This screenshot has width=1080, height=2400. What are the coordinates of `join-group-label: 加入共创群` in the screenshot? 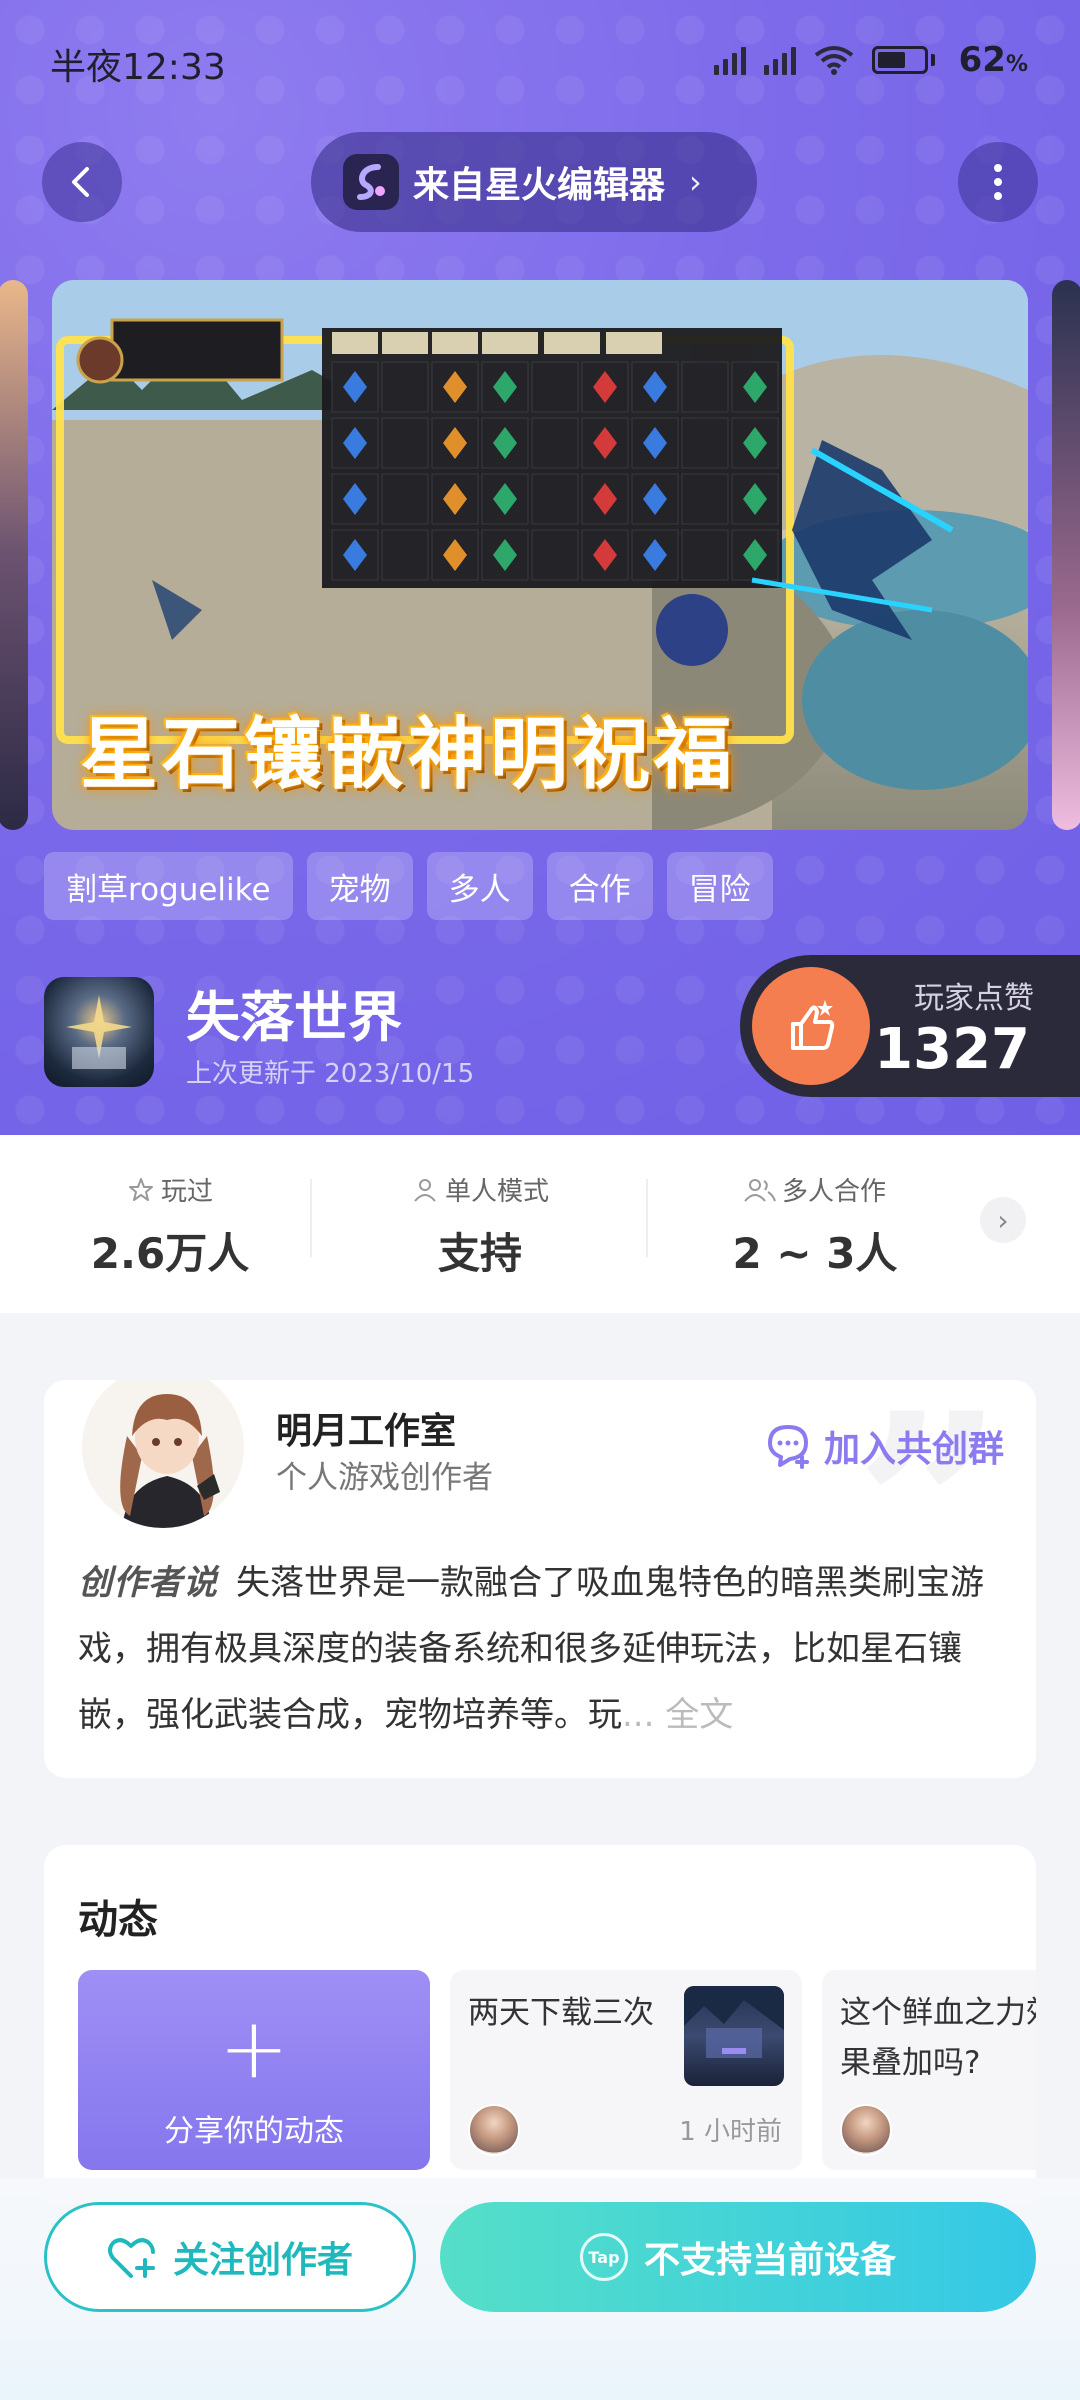 It's located at (913, 1449).